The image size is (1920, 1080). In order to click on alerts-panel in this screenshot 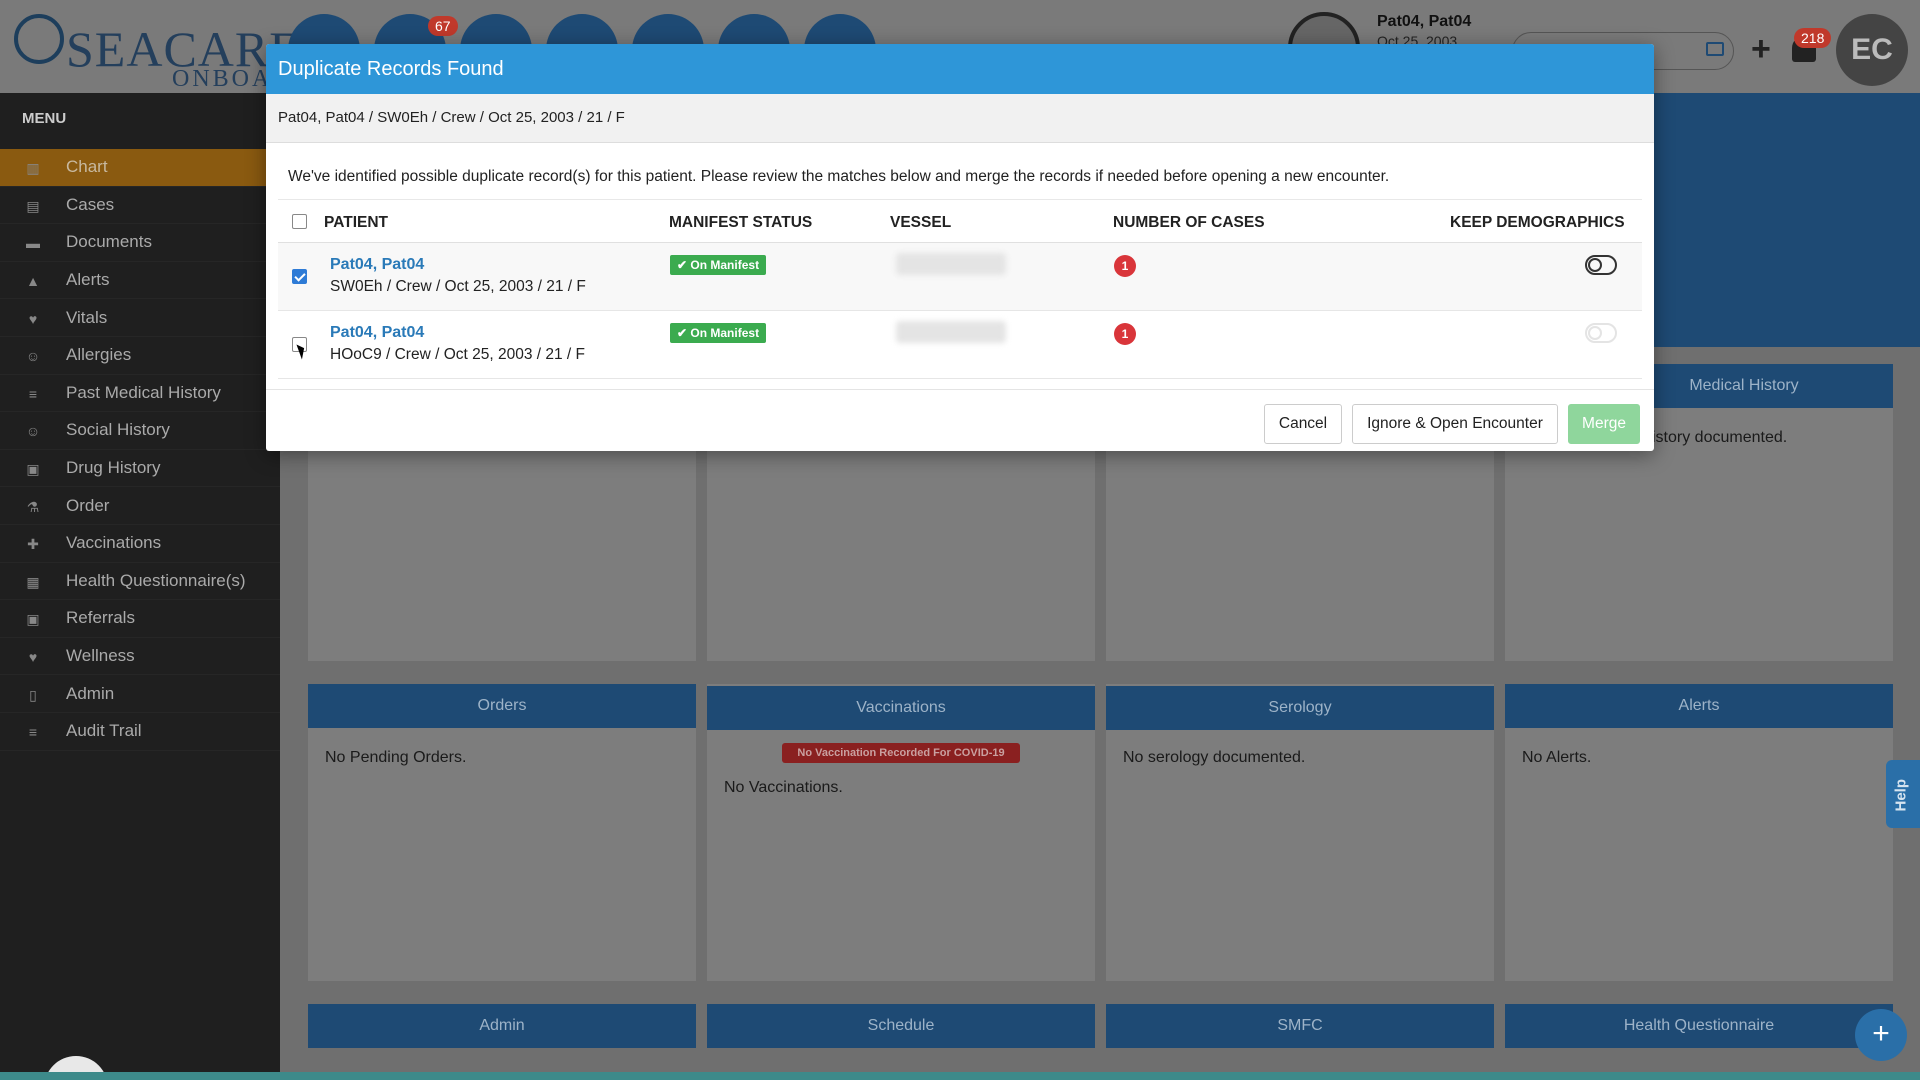, I will do `click(1699, 832)`.